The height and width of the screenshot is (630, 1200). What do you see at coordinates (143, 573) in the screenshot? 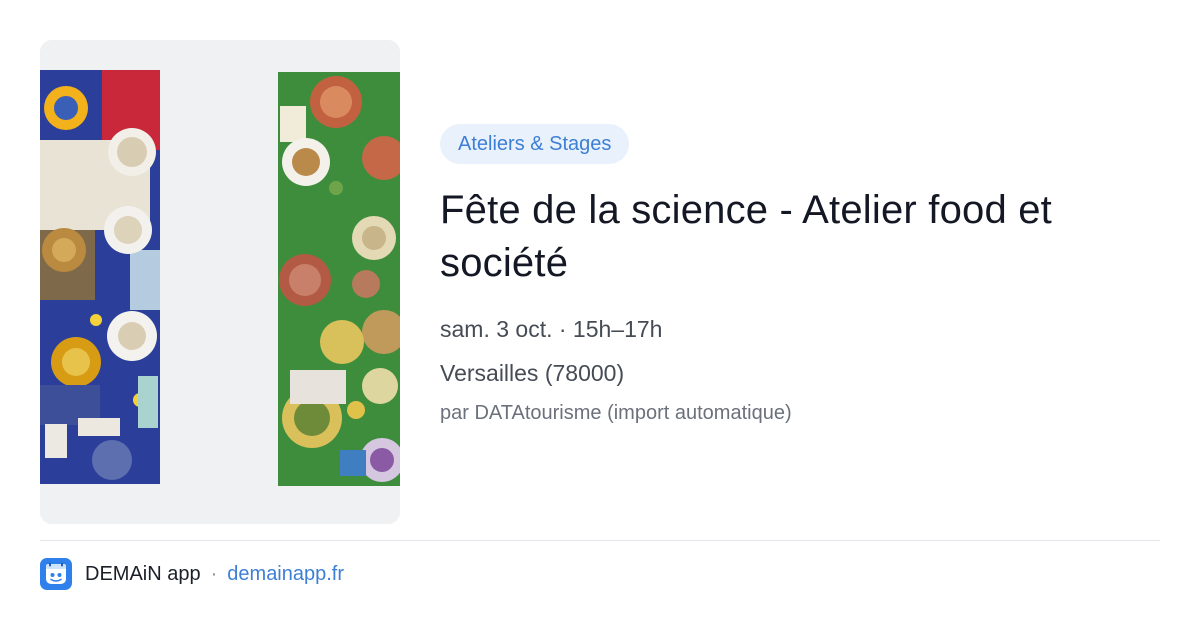
I see `app-name: DEMAiN app` at bounding box center [143, 573].